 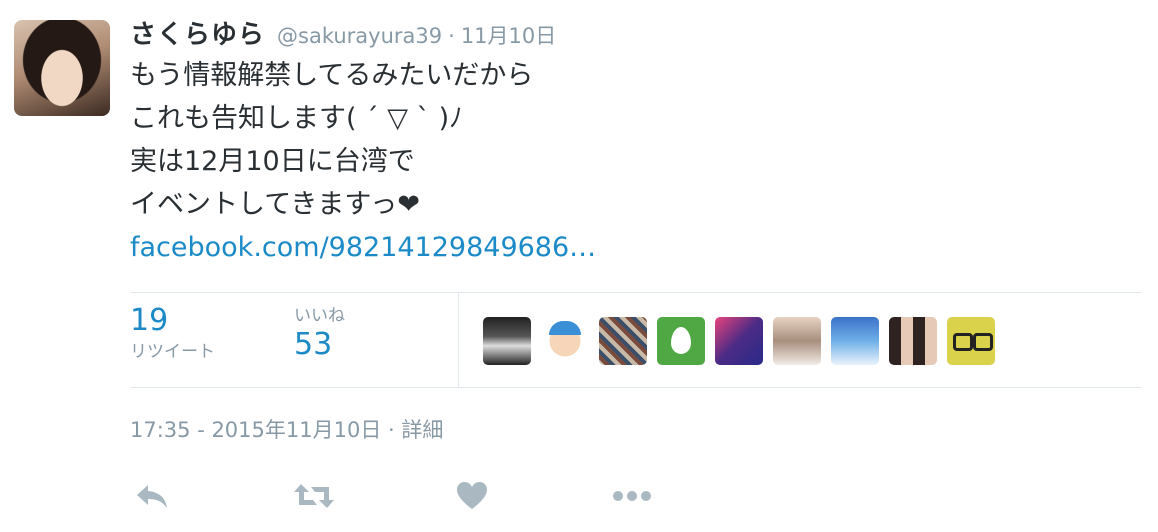 I want to click on tweet-line: 実は12月10日に台湾で, so click(x=272, y=161).